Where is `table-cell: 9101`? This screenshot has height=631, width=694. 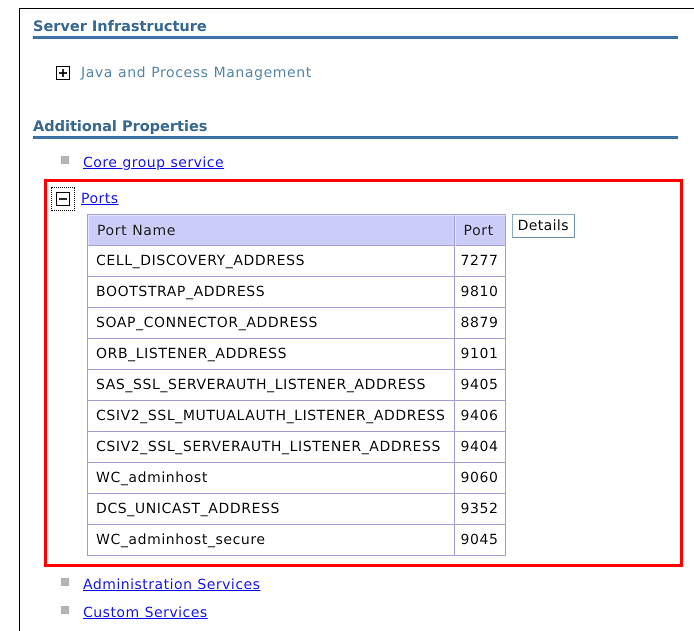
table-cell: 9101 is located at coordinates (480, 354).